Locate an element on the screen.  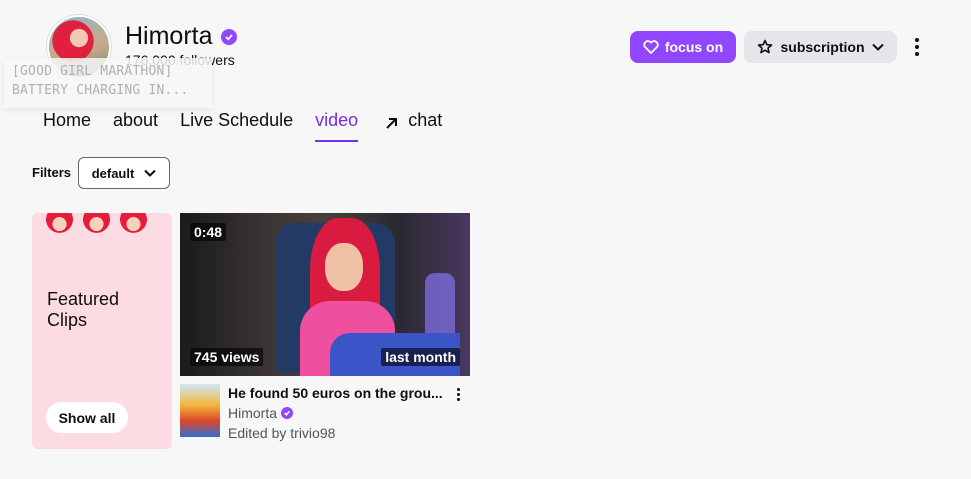
clip-duration: 0:48 is located at coordinates (208, 232).